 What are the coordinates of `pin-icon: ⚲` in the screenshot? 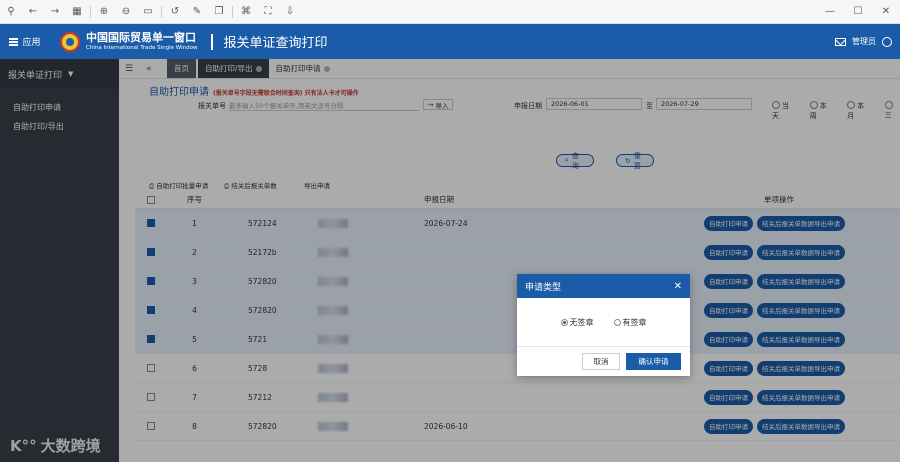 It's located at (11, 12).